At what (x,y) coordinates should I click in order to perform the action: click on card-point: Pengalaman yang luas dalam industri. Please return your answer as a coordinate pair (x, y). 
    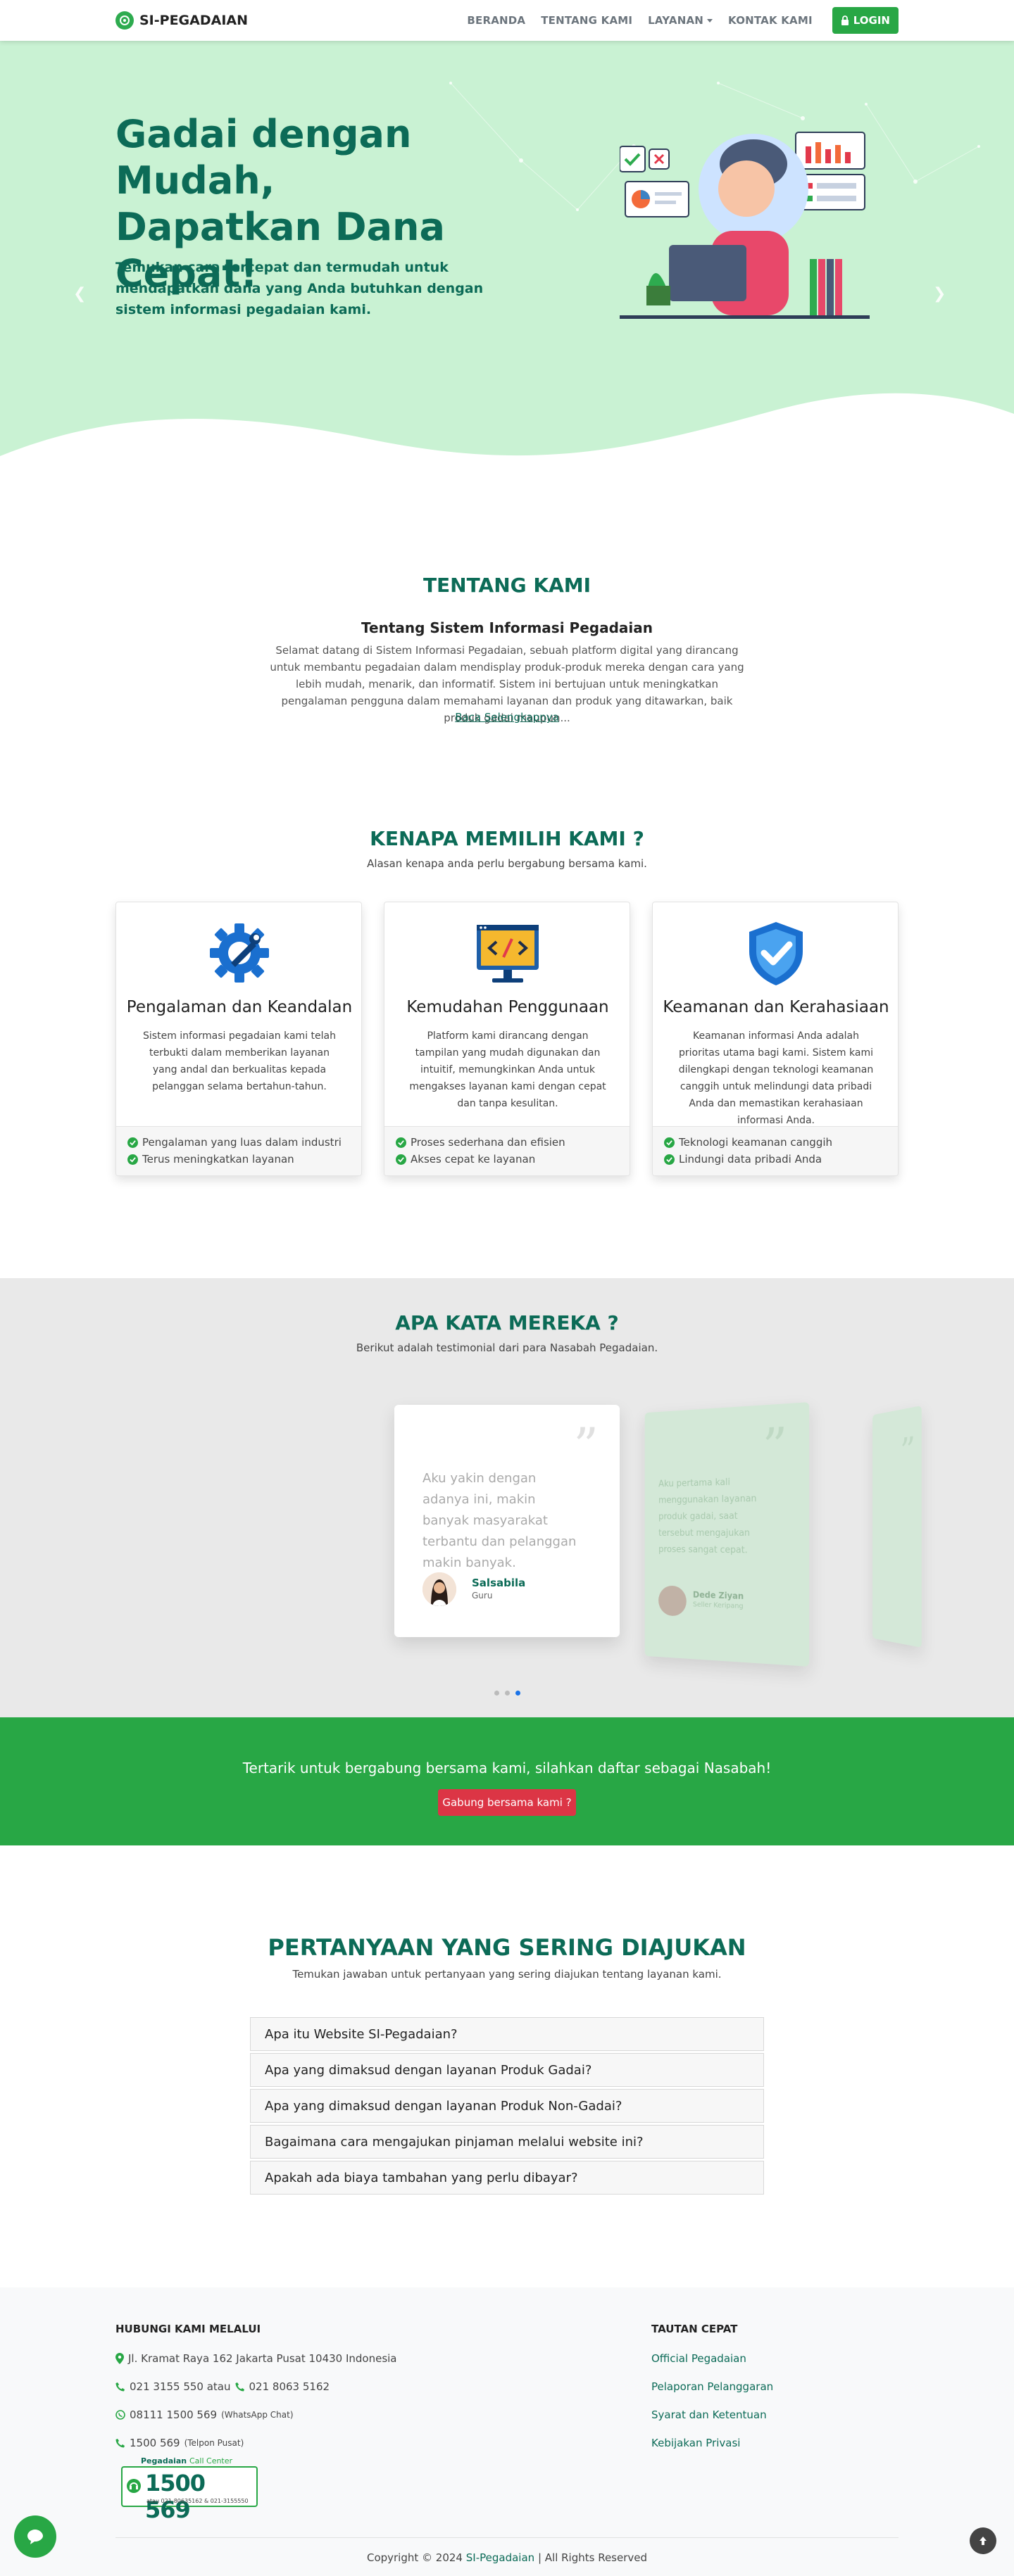
    Looking at the image, I should click on (244, 1142).